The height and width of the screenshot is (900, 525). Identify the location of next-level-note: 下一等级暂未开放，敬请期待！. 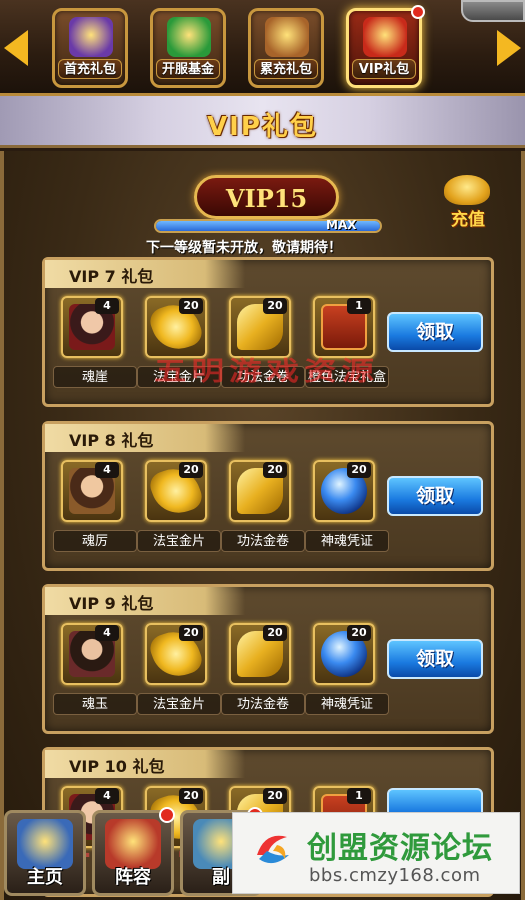
(244, 248).